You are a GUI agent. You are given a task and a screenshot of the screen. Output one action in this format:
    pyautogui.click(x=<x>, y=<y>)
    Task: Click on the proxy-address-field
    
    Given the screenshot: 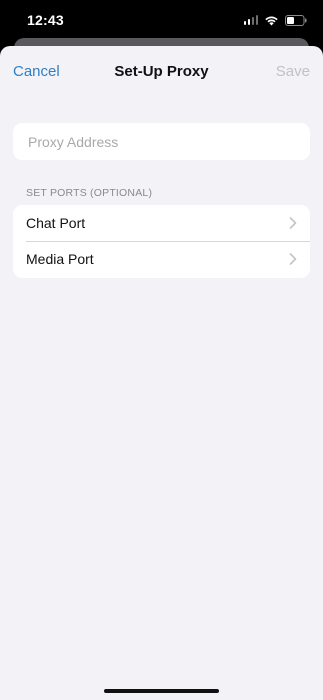 What is the action you would take?
    pyautogui.click(x=161, y=141)
    